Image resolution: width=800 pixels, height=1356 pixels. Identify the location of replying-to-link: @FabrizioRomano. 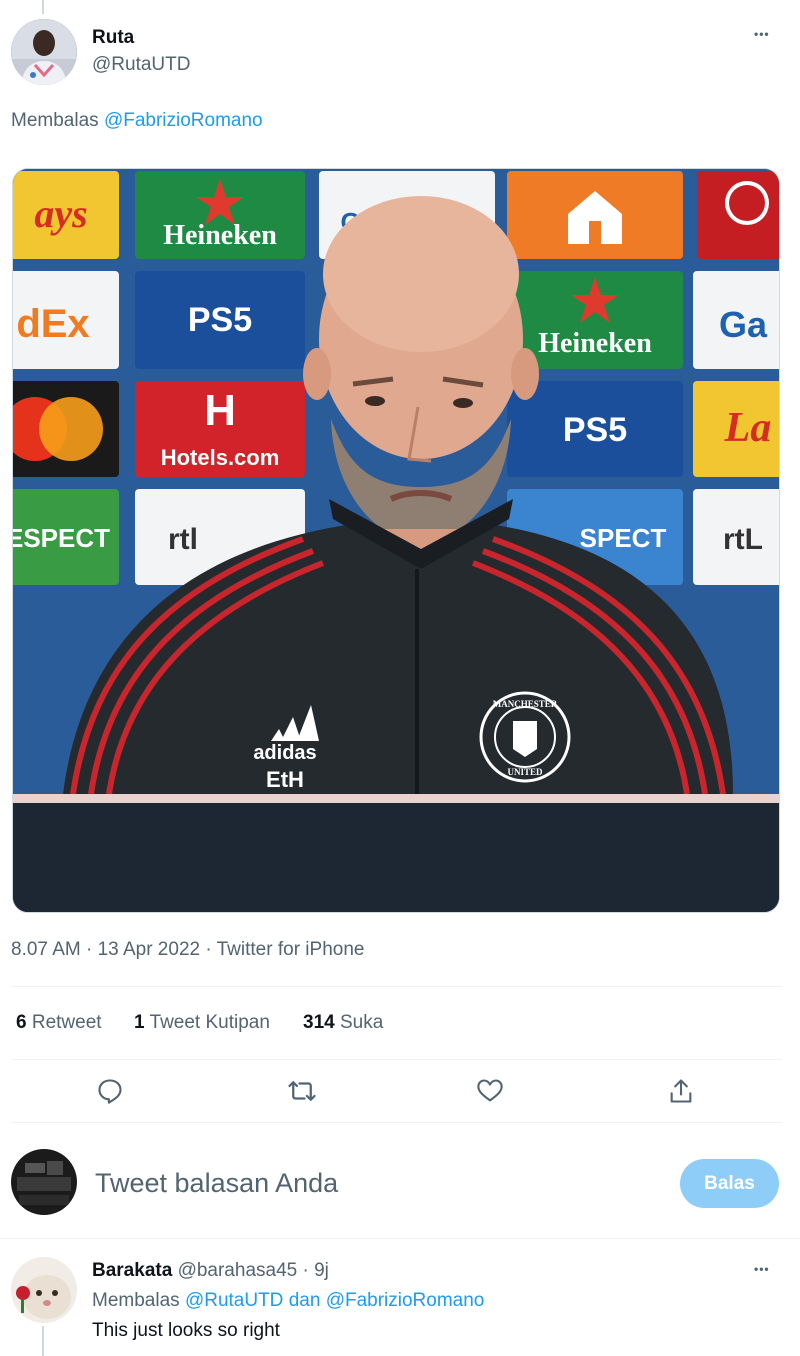
(183, 120).